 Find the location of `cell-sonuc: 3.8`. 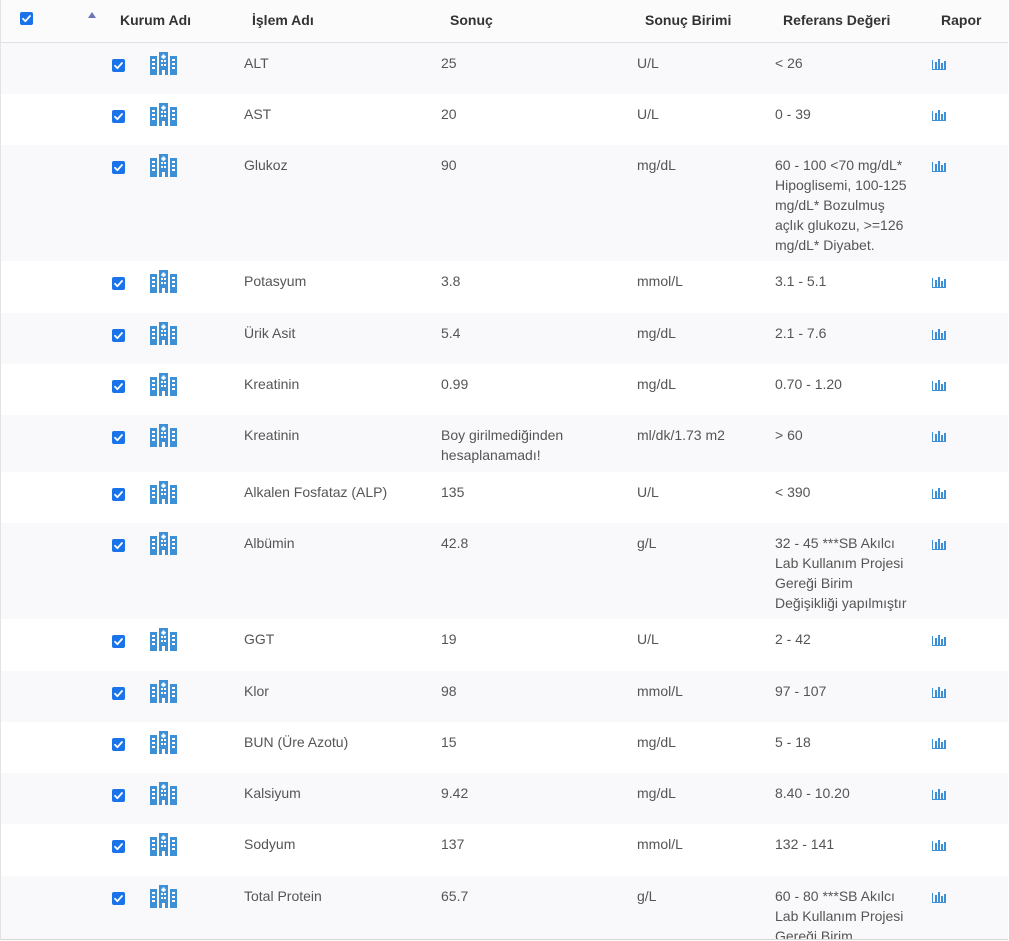

cell-sonuc: 3.8 is located at coordinates (451, 281).